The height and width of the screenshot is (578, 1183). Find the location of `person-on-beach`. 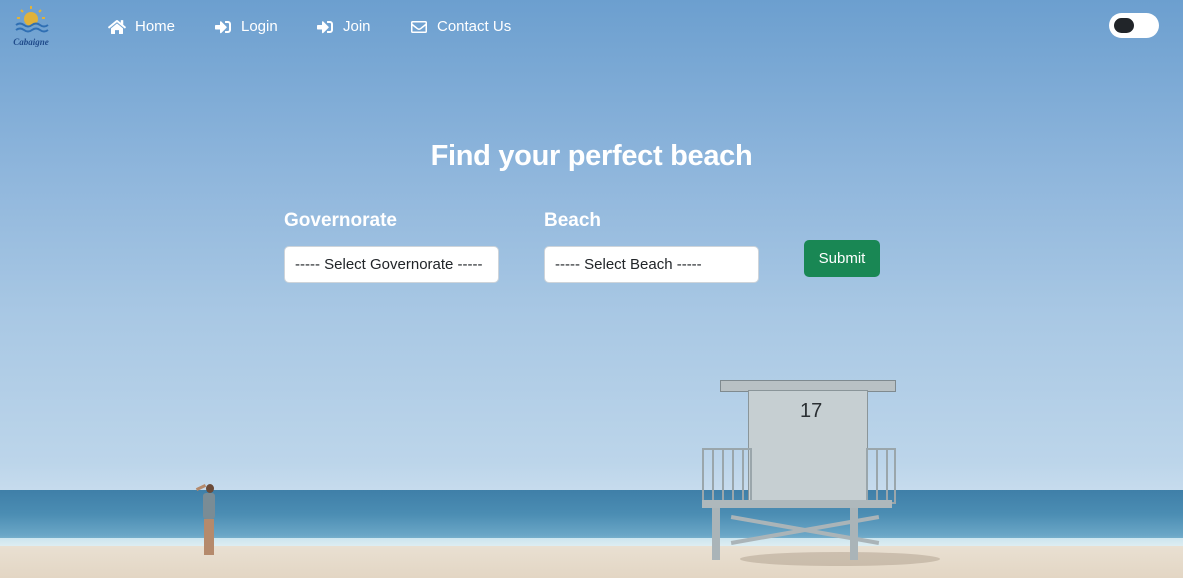

person-on-beach is located at coordinates (208, 520).